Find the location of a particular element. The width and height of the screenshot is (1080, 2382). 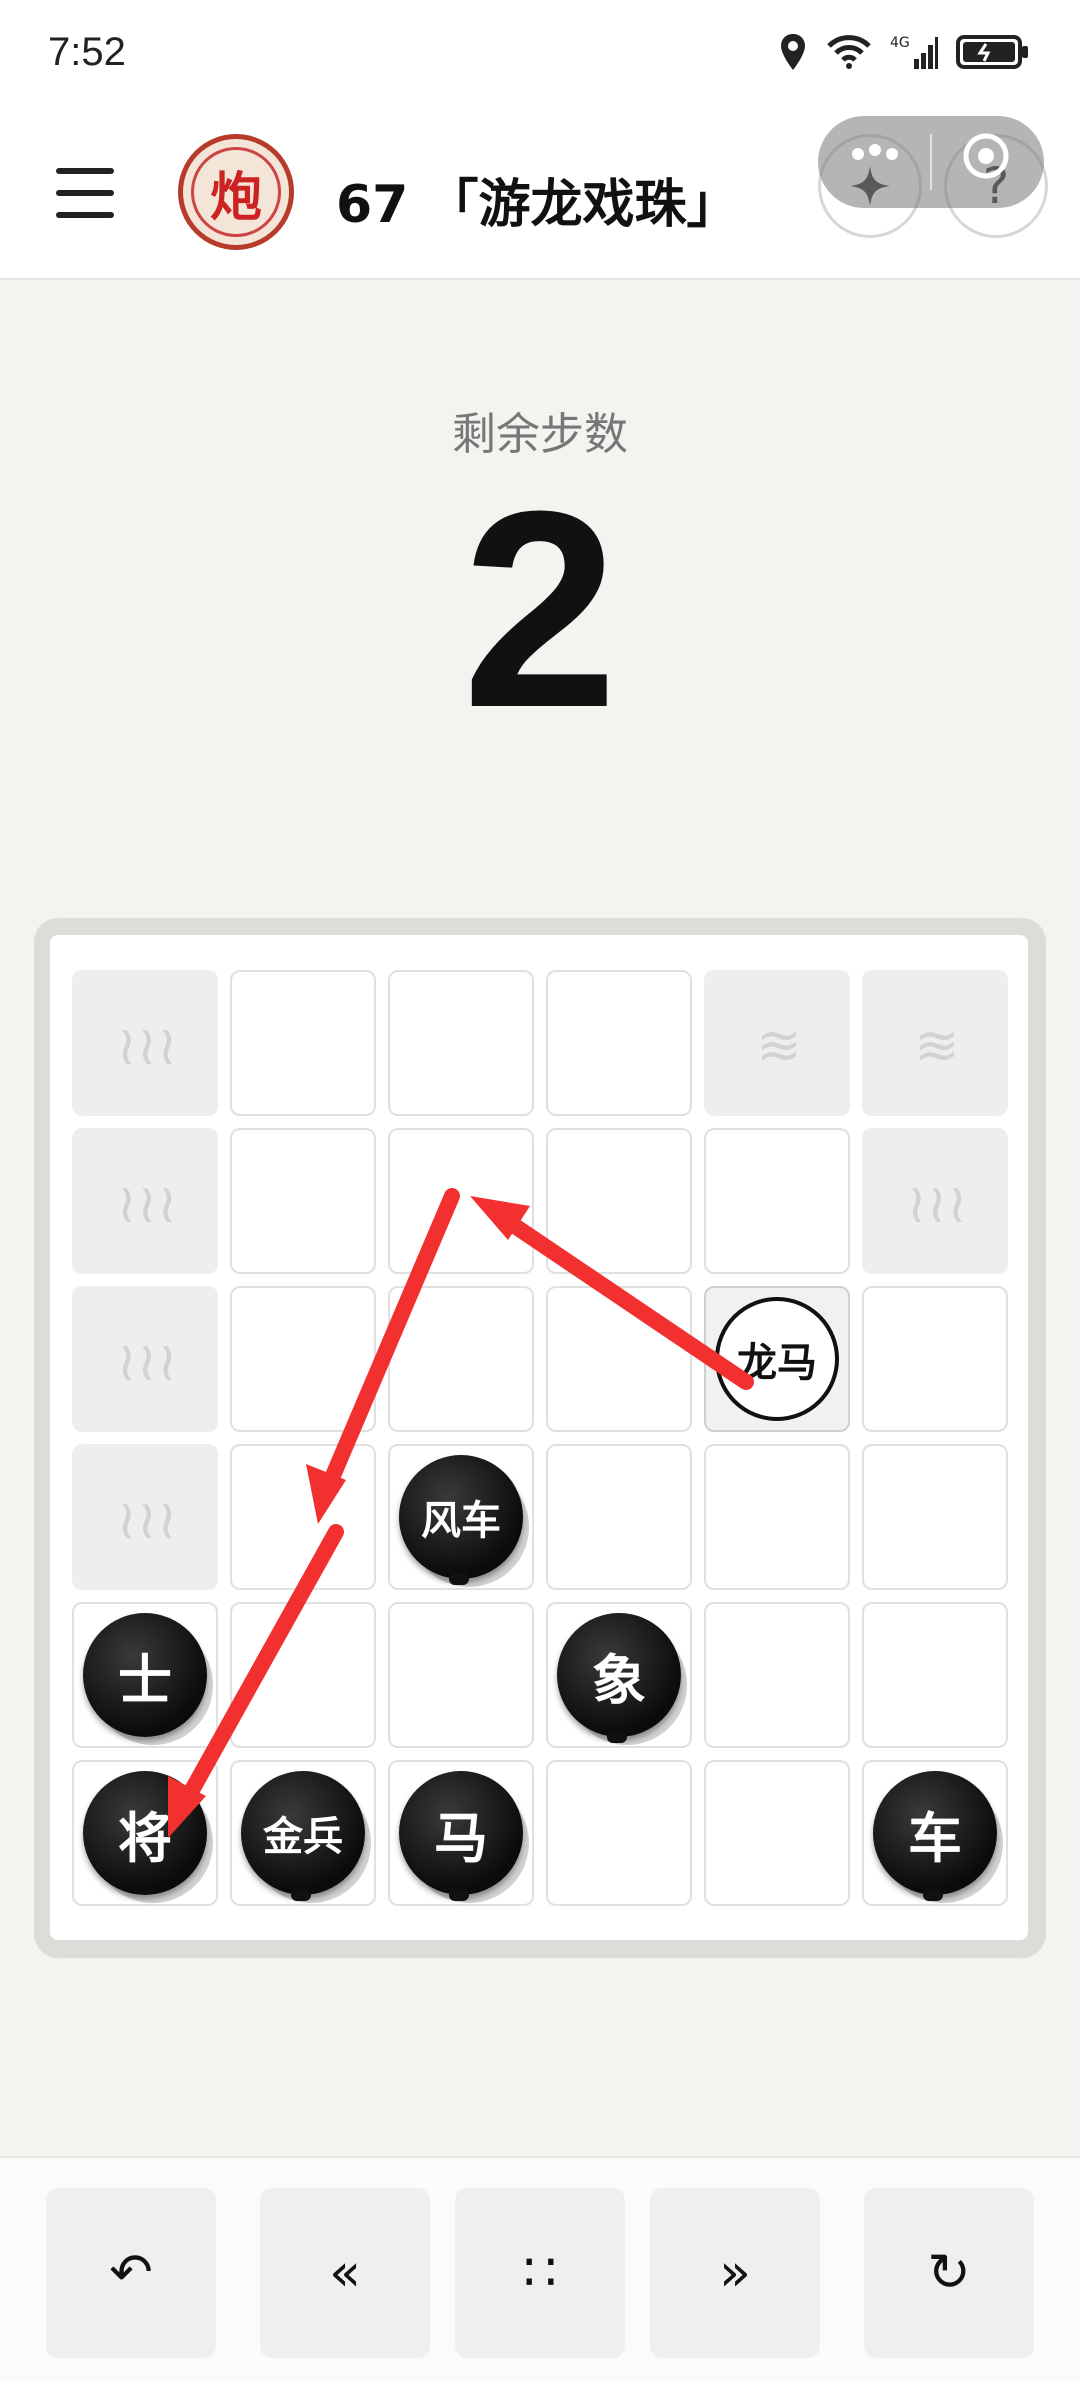

battery-icon is located at coordinates (992, 52).